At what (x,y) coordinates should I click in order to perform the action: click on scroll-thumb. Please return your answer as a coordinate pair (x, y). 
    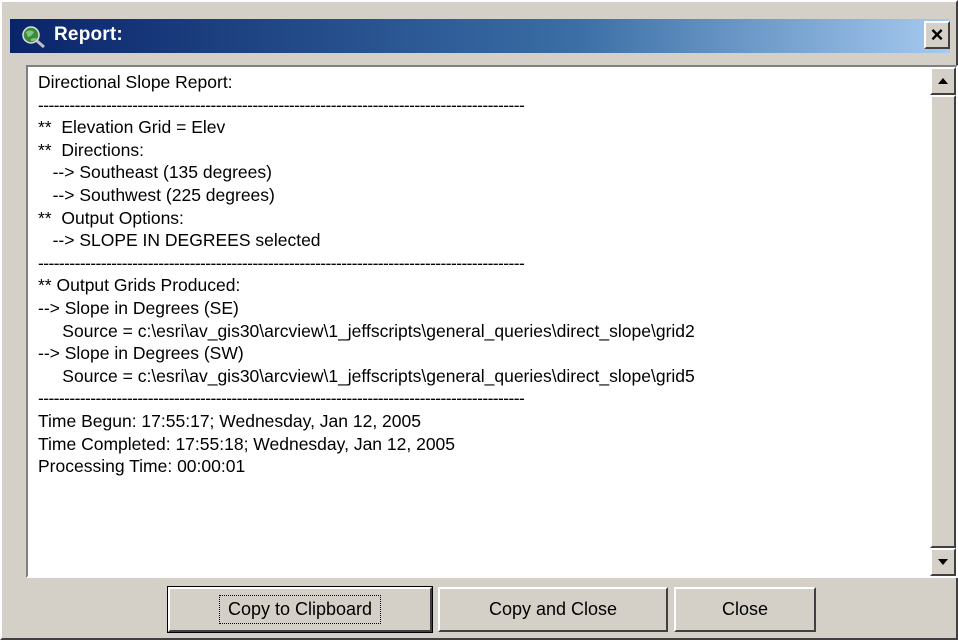
    Looking at the image, I should click on (943, 321).